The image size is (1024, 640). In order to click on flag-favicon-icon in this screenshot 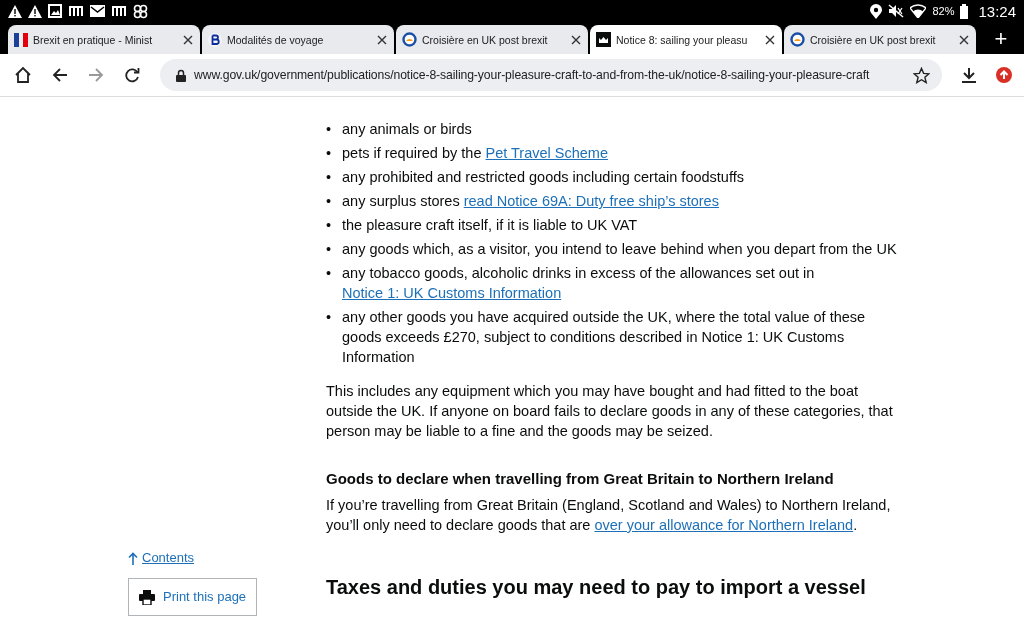, I will do `click(21, 39)`.